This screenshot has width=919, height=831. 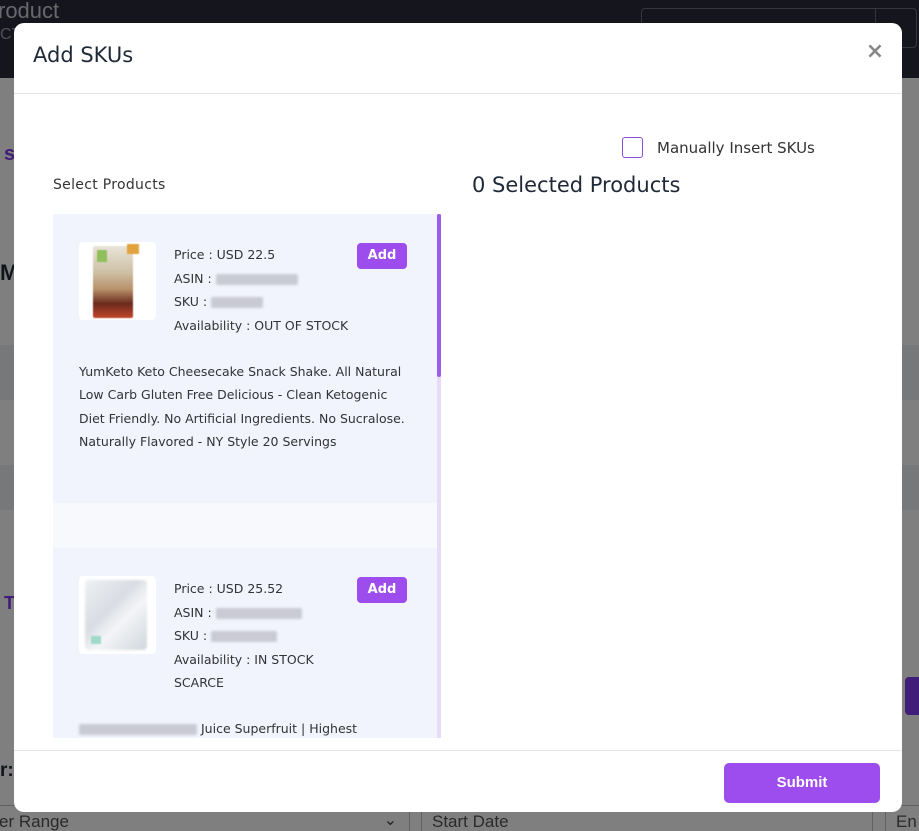 I want to click on redacted-brand, so click(x=138, y=729).